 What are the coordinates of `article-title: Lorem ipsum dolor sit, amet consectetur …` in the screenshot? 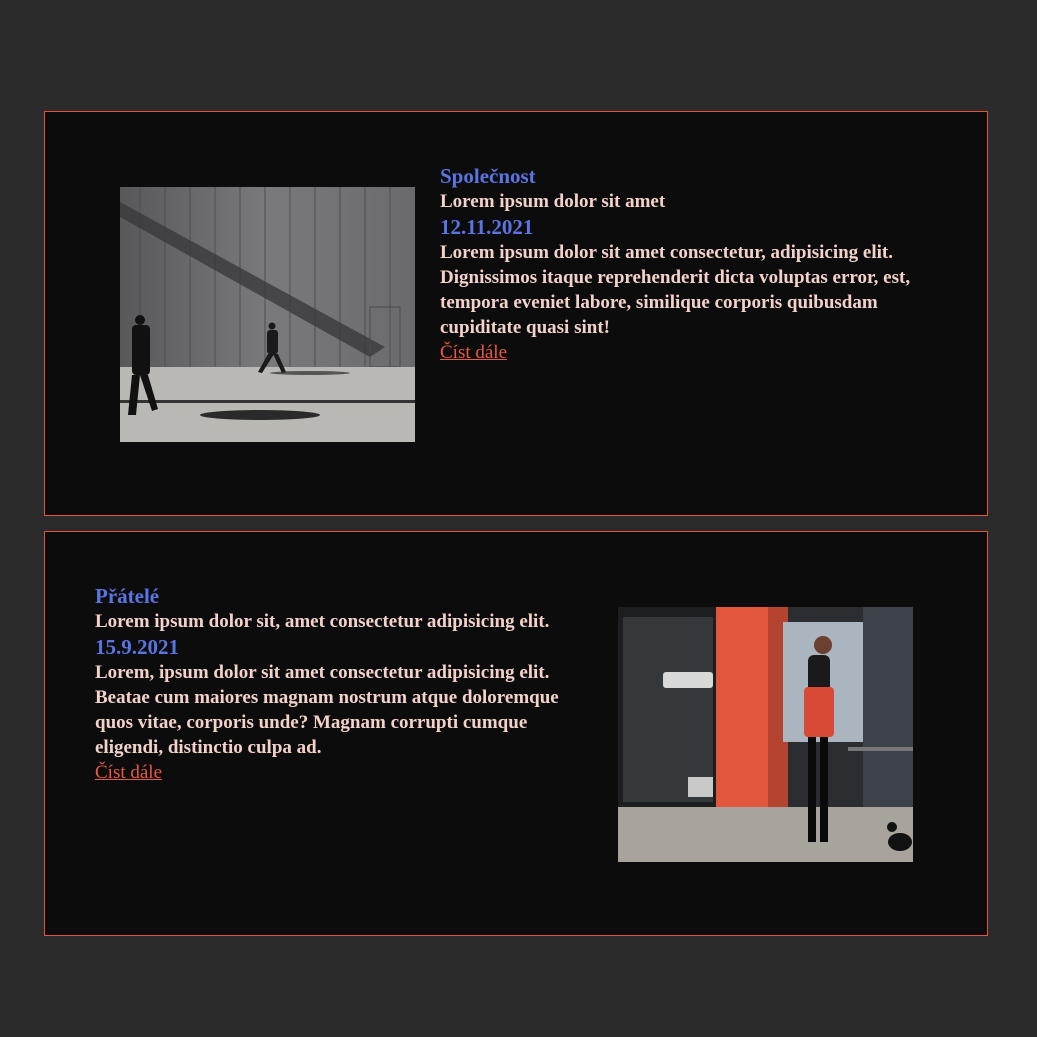 It's located at (322, 621).